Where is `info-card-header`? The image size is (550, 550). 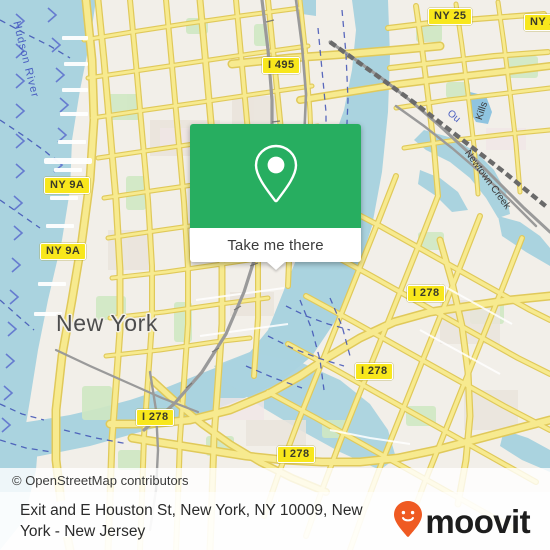 info-card-header is located at coordinates (275, 176).